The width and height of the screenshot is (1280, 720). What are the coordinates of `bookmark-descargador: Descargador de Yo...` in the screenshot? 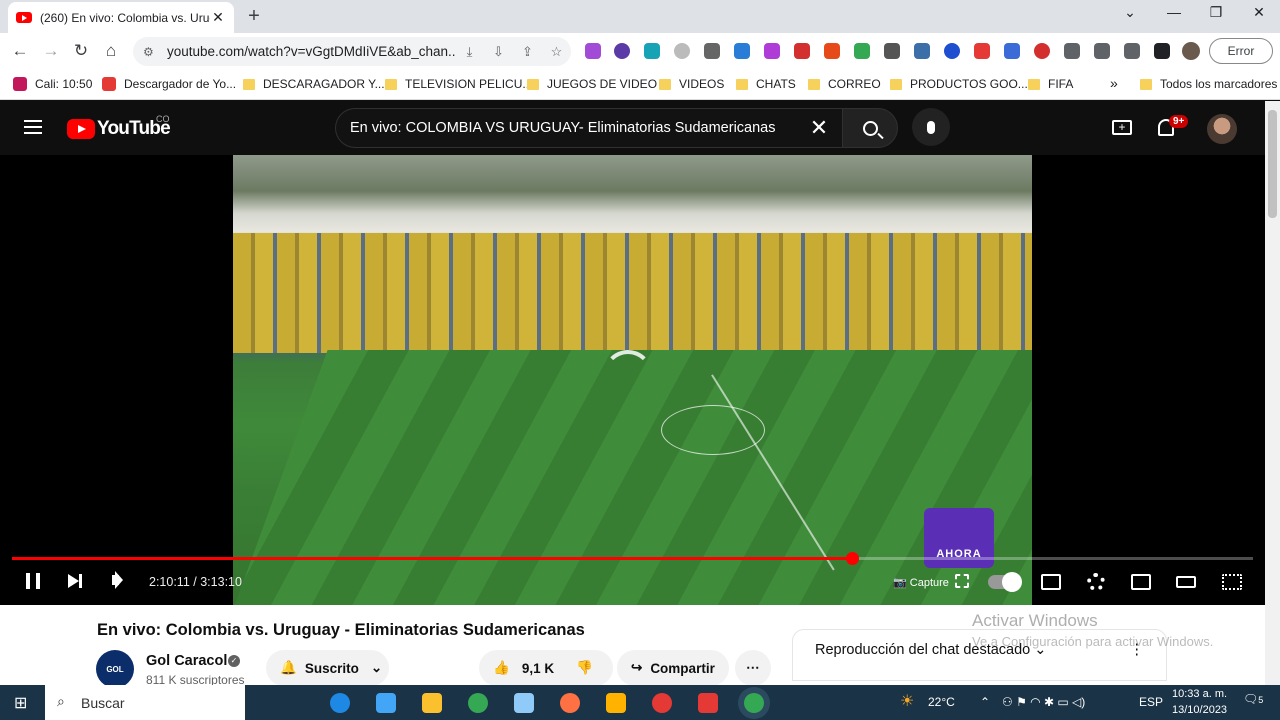 It's located at (169, 84).